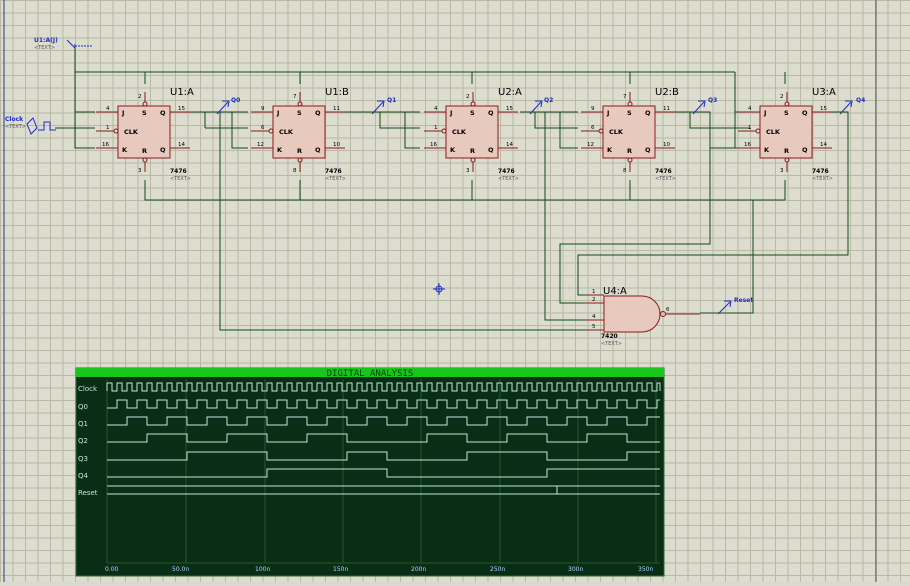 Image resolution: width=910 pixels, height=586 pixels. What do you see at coordinates (88, 389) in the screenshot?
I see `trace-label-clock: Clock` at bounding box center [88, 389].